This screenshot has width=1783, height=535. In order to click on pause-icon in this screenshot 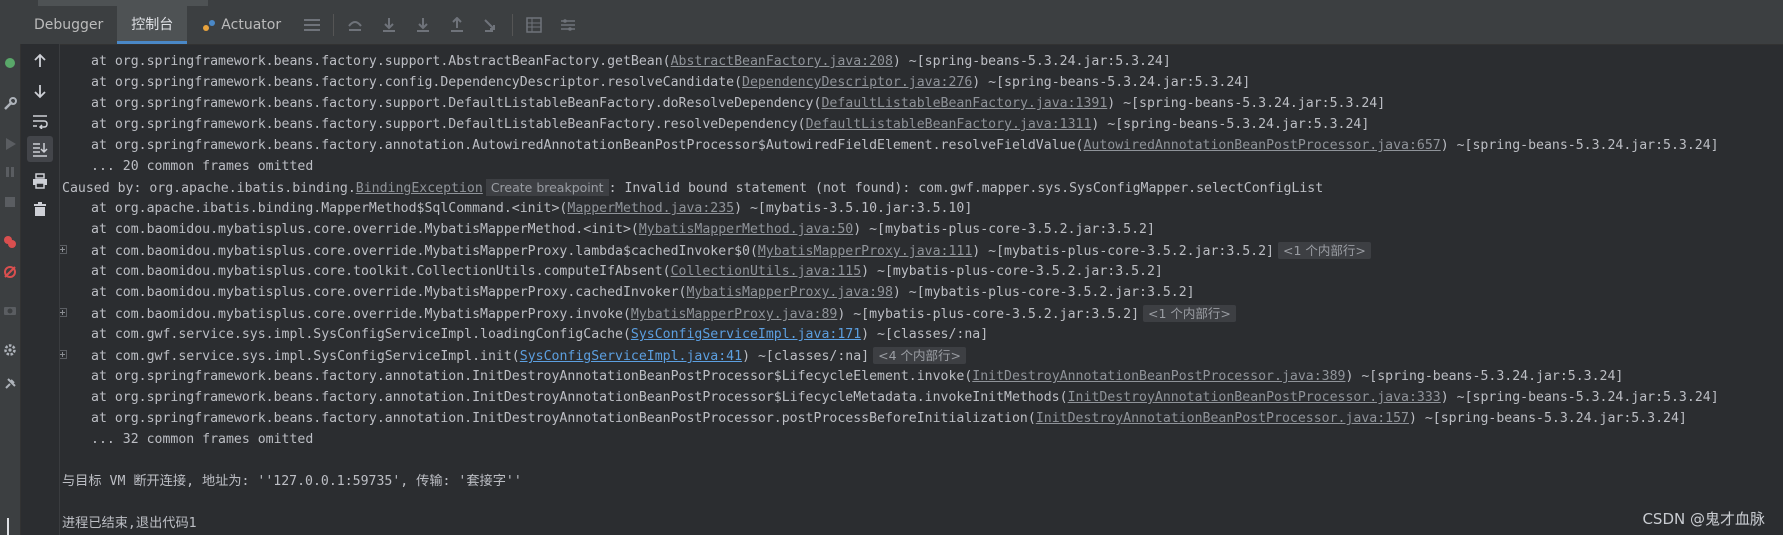, I will do `click(10, 171)`.